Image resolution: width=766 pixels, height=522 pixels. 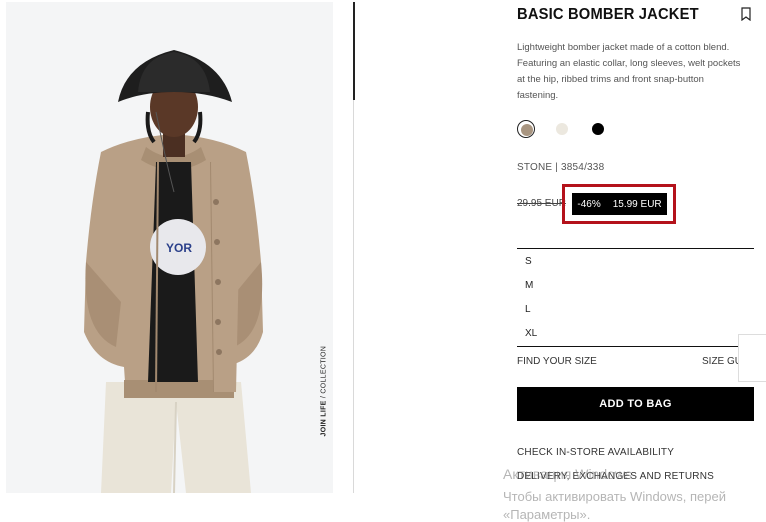 What do you see at coordinates (615, 496) in the screenshot?
I see `windows-activation-text: Чтобы активировать Windows, перей` at bounding box center [615, 496].